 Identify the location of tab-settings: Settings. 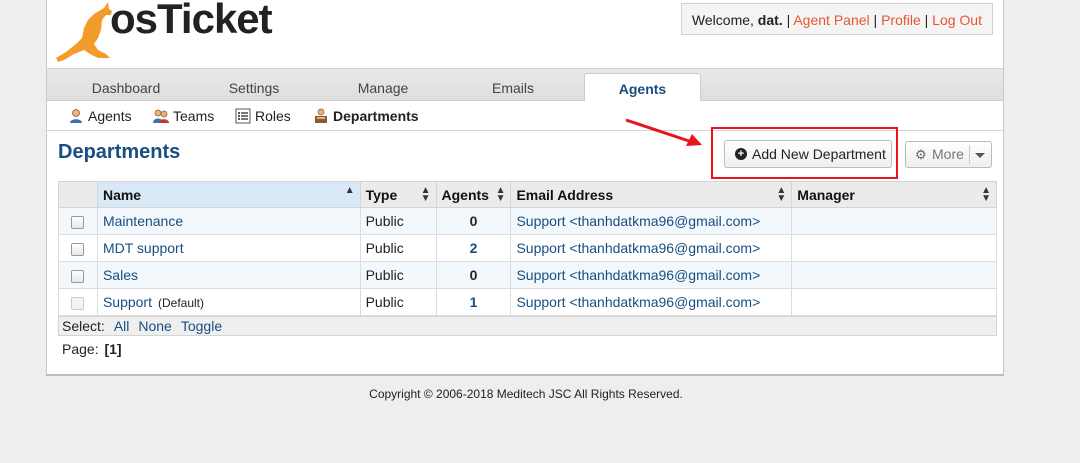
(254, 87).